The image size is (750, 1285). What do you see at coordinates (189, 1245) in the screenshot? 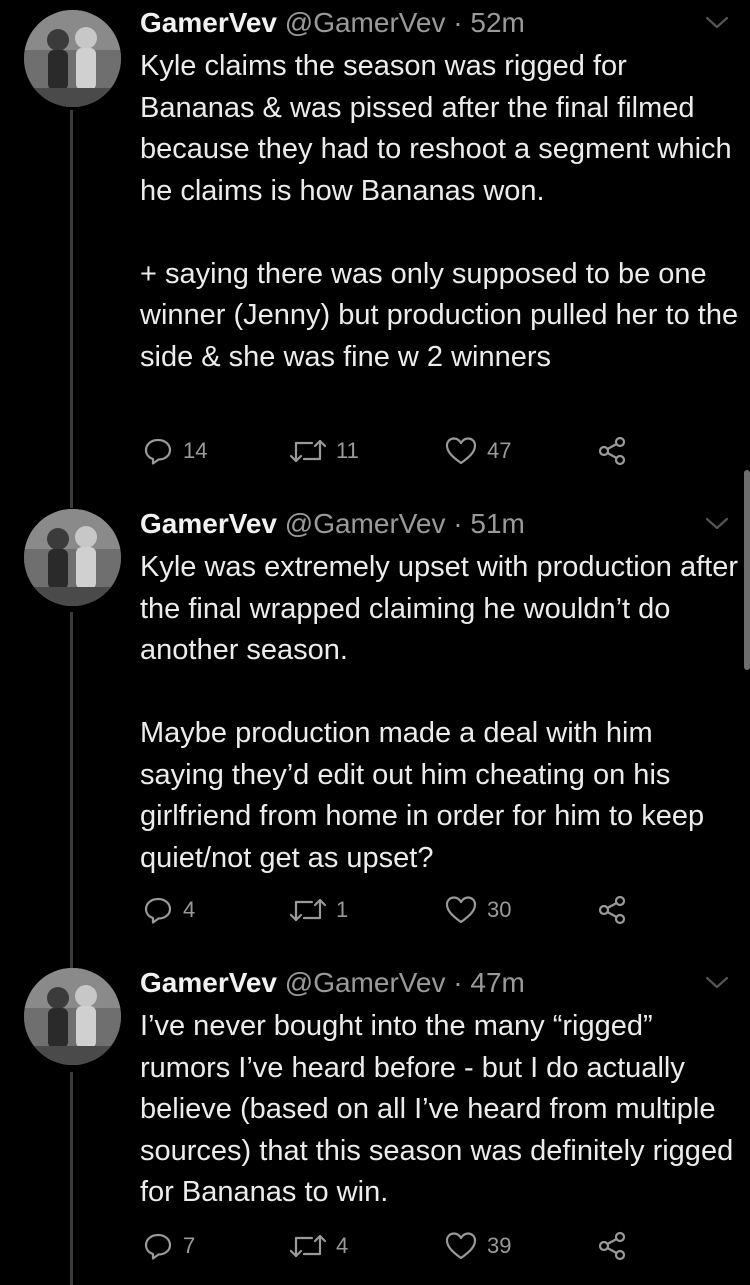
I see `reply-count: 7` at bounding box center [189, 1245].